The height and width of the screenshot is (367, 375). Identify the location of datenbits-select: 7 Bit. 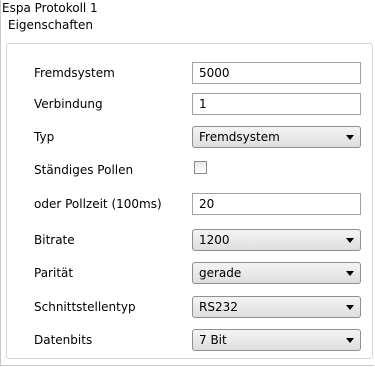
(276, 340).